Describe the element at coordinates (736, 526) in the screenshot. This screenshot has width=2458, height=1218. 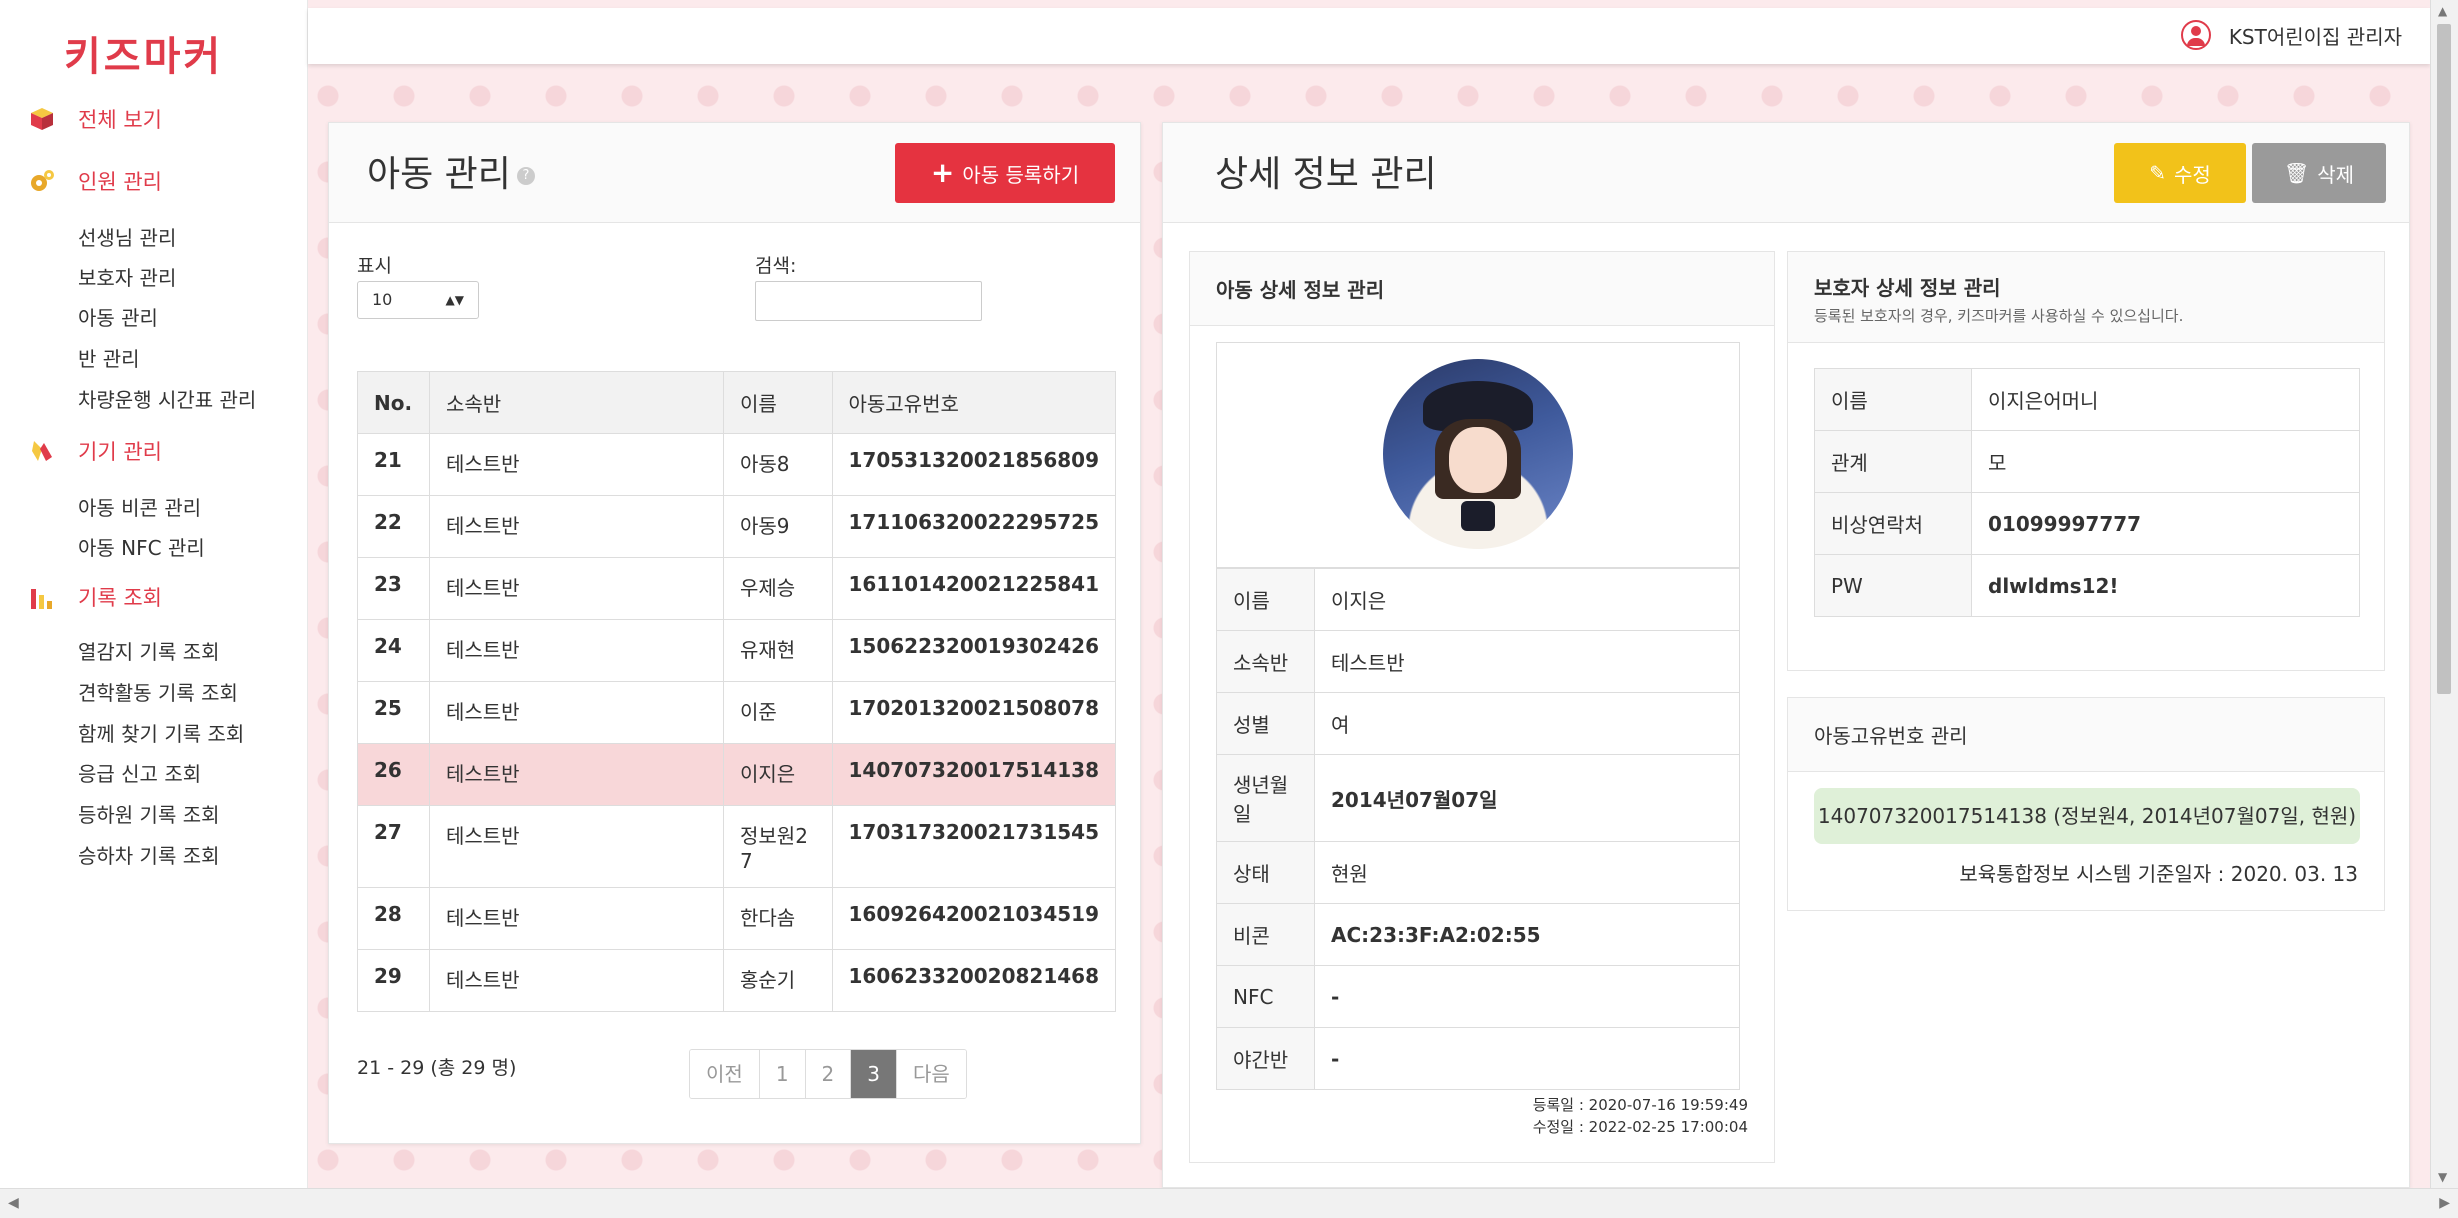
I see `table-row: 22 테스트반 아동9 171106320022295725` at that location.